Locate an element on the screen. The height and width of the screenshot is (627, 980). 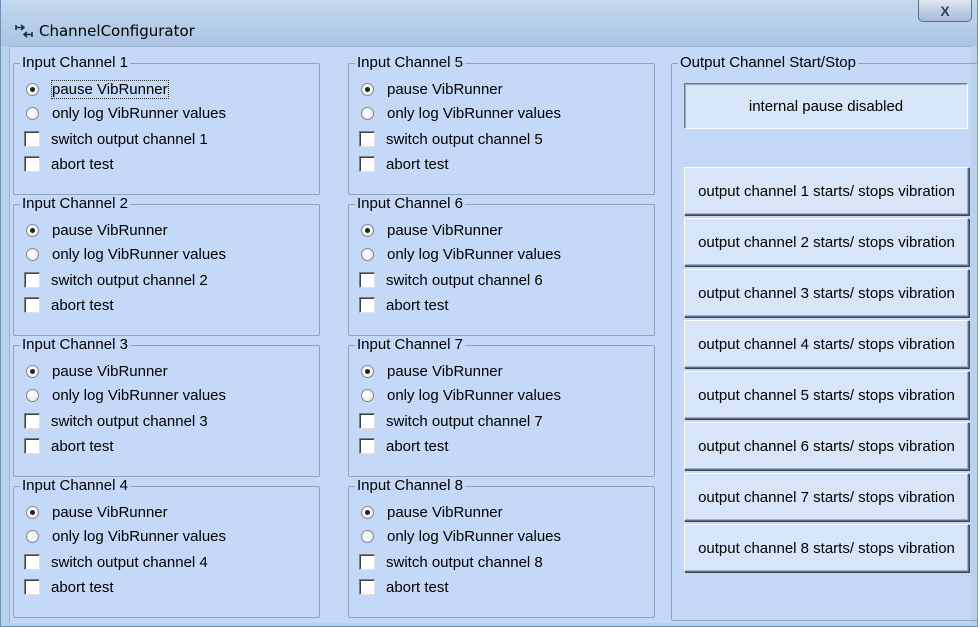
output-channel-4-button: output channel 4 starts/ stops vibration is located at coordinates (826, 344).